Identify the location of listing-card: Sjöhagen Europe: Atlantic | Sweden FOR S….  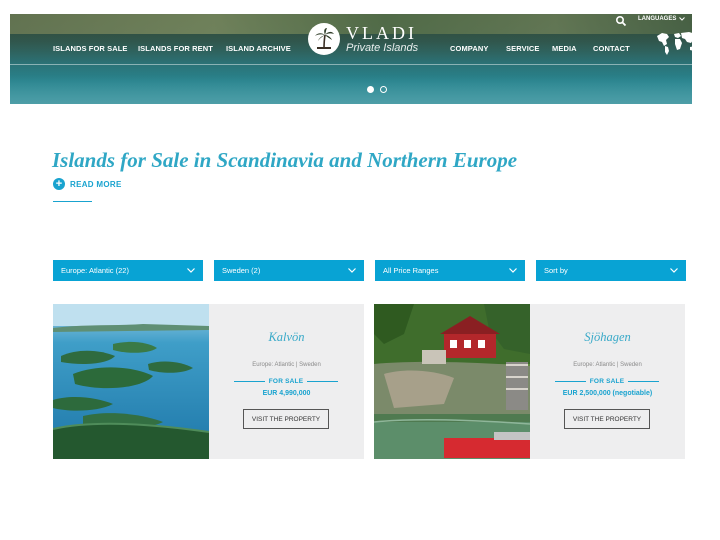
(529, 381).